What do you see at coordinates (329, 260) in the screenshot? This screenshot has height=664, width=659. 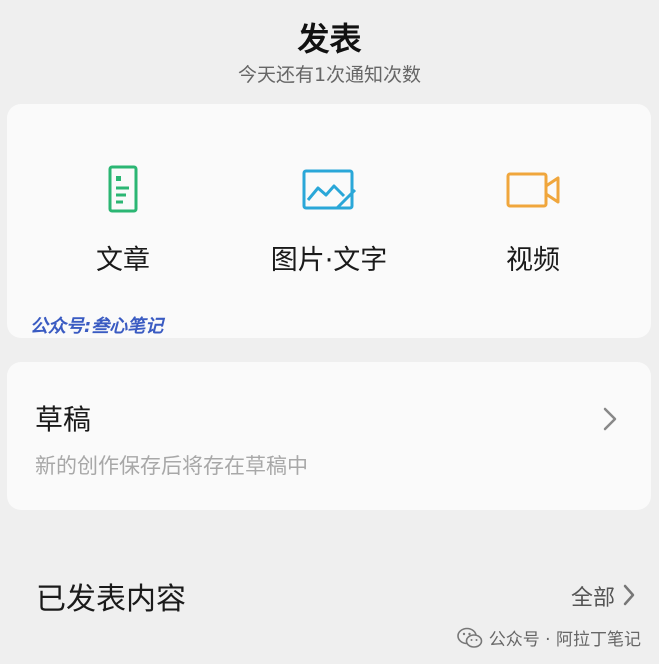 I see `publish-image-text-label: 图片·文字` at bounding box center [329, 260].